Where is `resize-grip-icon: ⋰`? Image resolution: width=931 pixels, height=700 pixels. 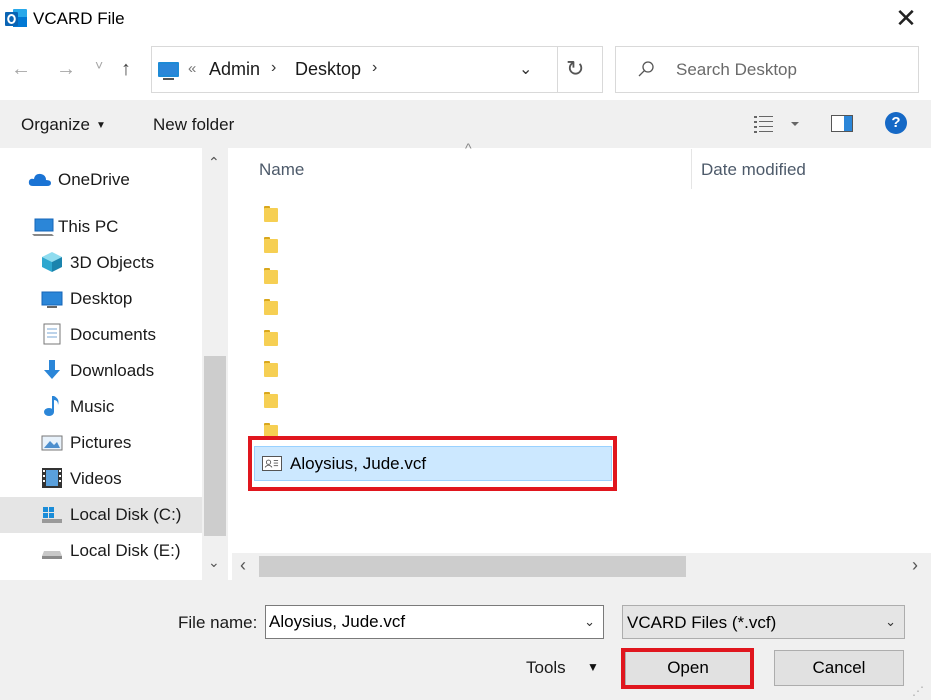 resize-grip-icon: ⋰ is located at coordinates (918, 691).